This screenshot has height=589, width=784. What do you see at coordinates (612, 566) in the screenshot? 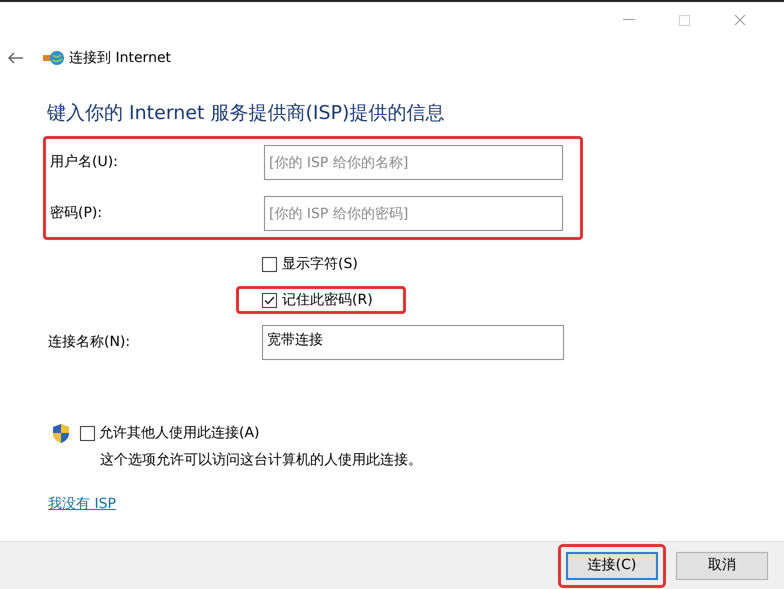
I see `connect-button: 连接(C)` at bounding box center [612, 566].